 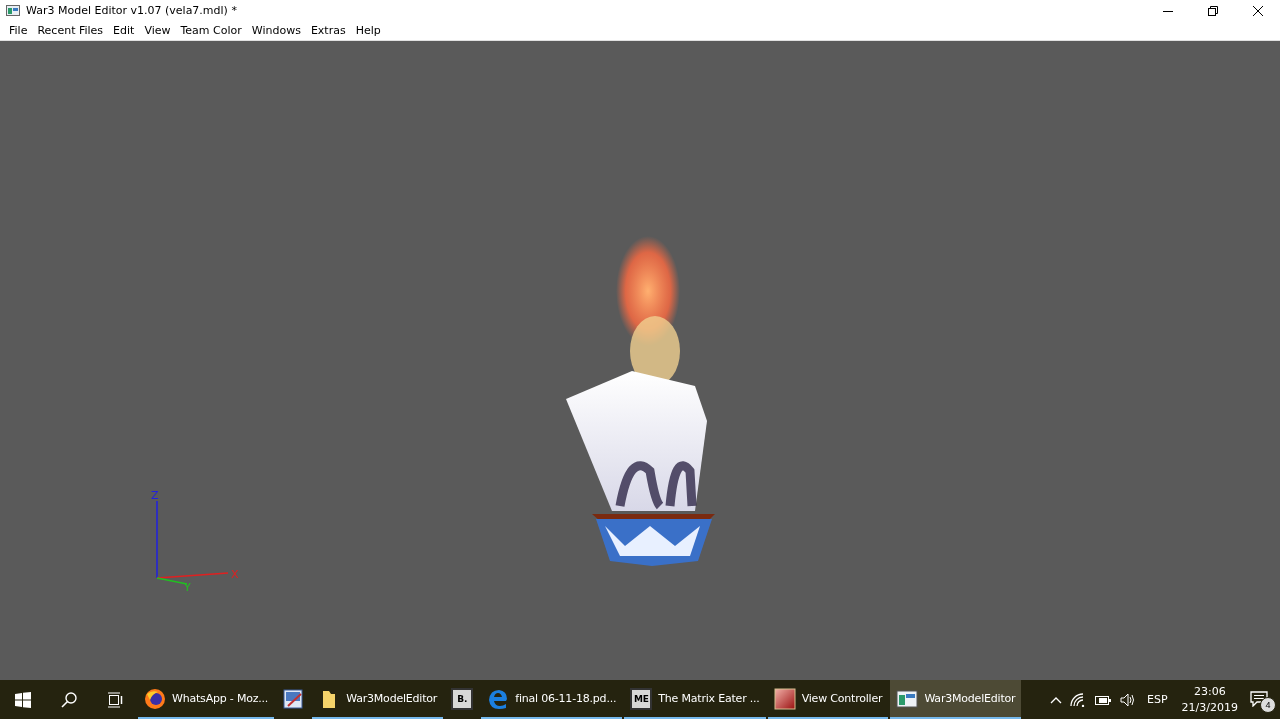 What do you see at coordinates (235, 574) in the screenshot?
I see `x-axis-label: X` at bounding box center [235, 574].